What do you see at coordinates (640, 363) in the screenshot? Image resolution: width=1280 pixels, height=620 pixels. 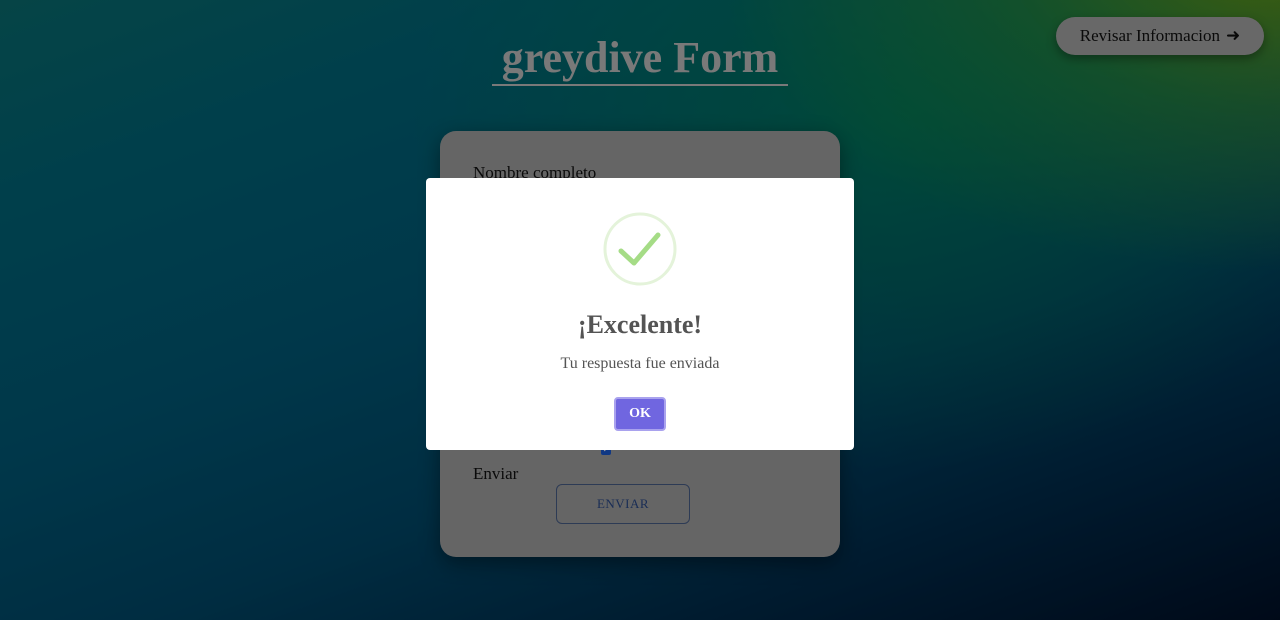 I see `dialog-message: Tu respuesta fue enviada` at bounding box center [640, 363].